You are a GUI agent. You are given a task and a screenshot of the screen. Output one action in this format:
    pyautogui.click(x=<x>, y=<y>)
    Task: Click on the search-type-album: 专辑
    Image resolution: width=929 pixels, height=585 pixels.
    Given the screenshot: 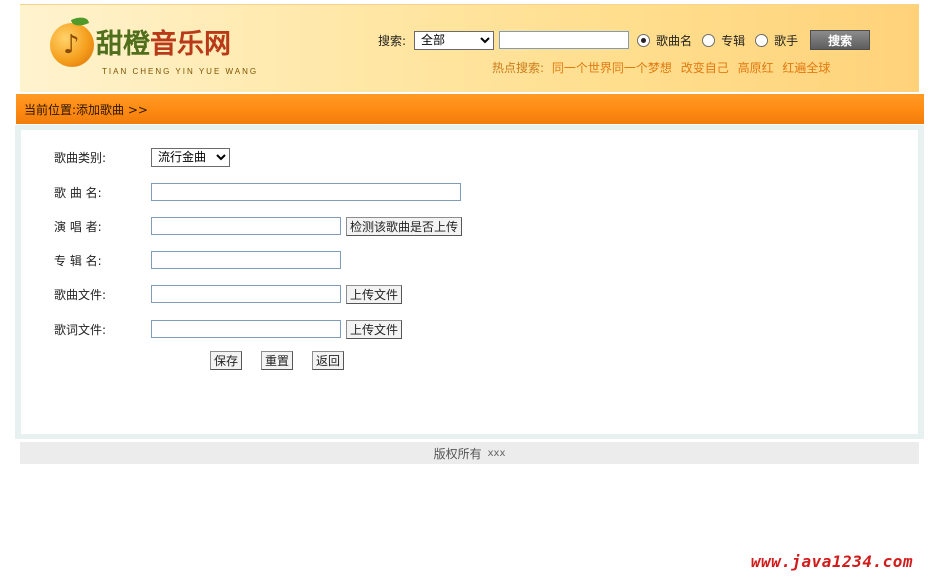 What is the action you would take?
    pyautogui.click(x=723, y=40)
    